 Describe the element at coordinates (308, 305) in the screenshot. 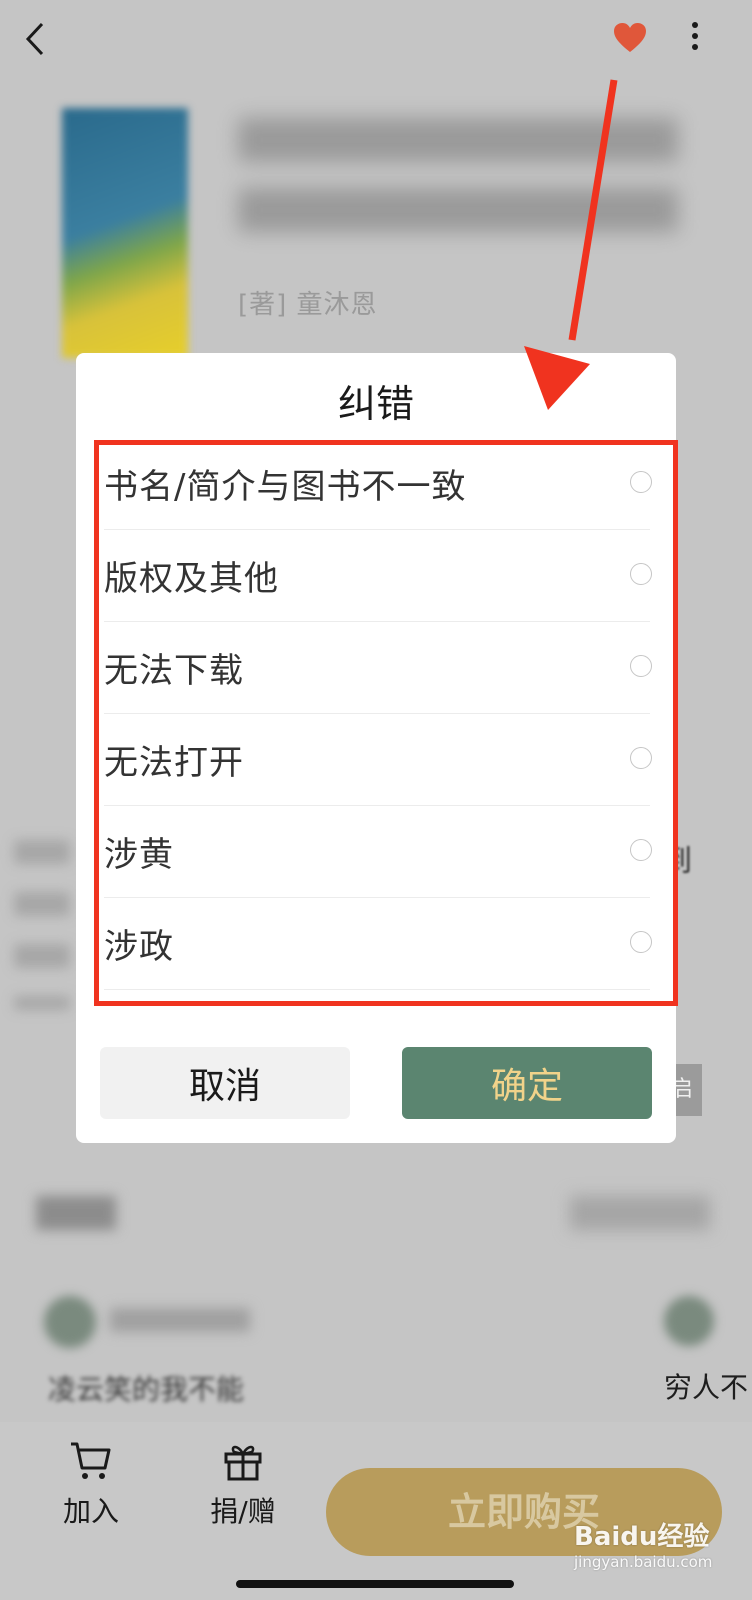

I see `book-author: [著] 童沐恩` at that location.